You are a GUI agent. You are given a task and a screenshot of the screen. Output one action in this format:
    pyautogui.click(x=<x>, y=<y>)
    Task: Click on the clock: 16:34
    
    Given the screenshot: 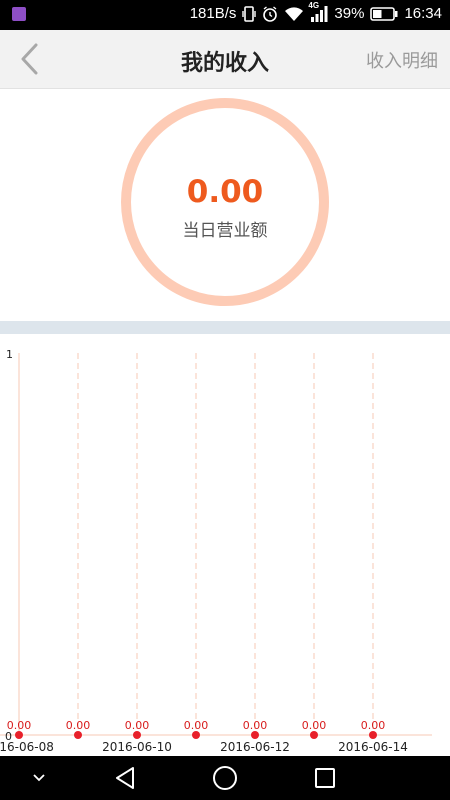 What is the action you would take?
    pyautogui.click(x=423, y=13)
    